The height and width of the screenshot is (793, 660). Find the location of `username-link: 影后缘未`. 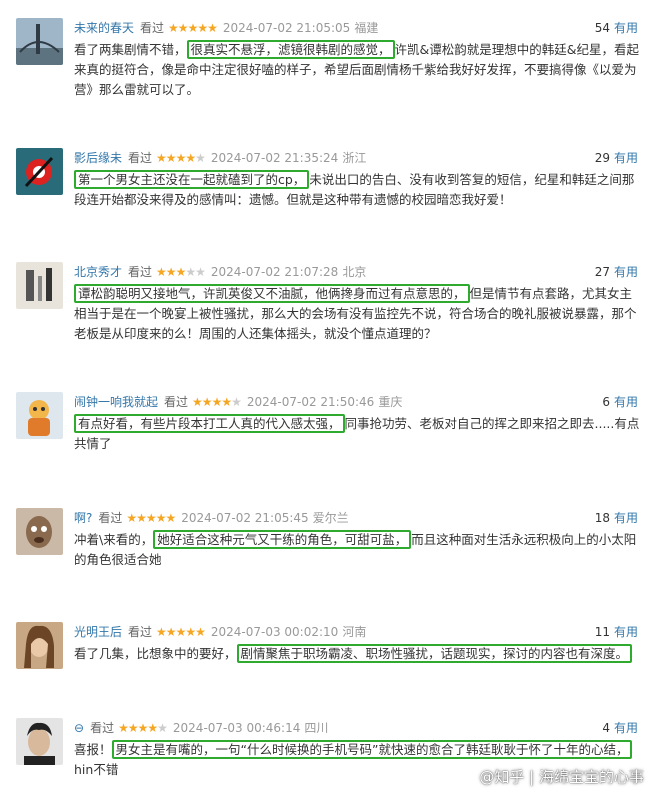

username-link: 影后缘未 is located at coordinates (98, 158).